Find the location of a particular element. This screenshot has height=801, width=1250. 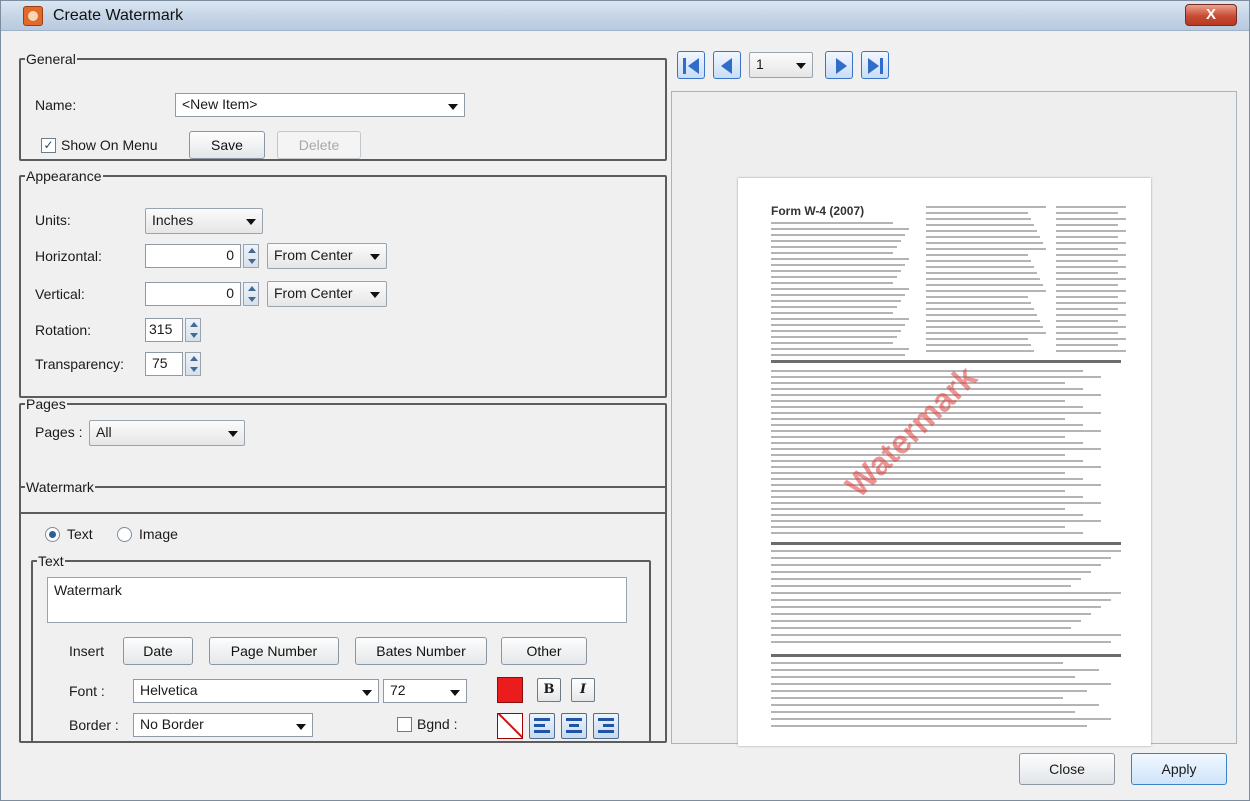

insert-date-button: Date is located at coordinates (158, 651).